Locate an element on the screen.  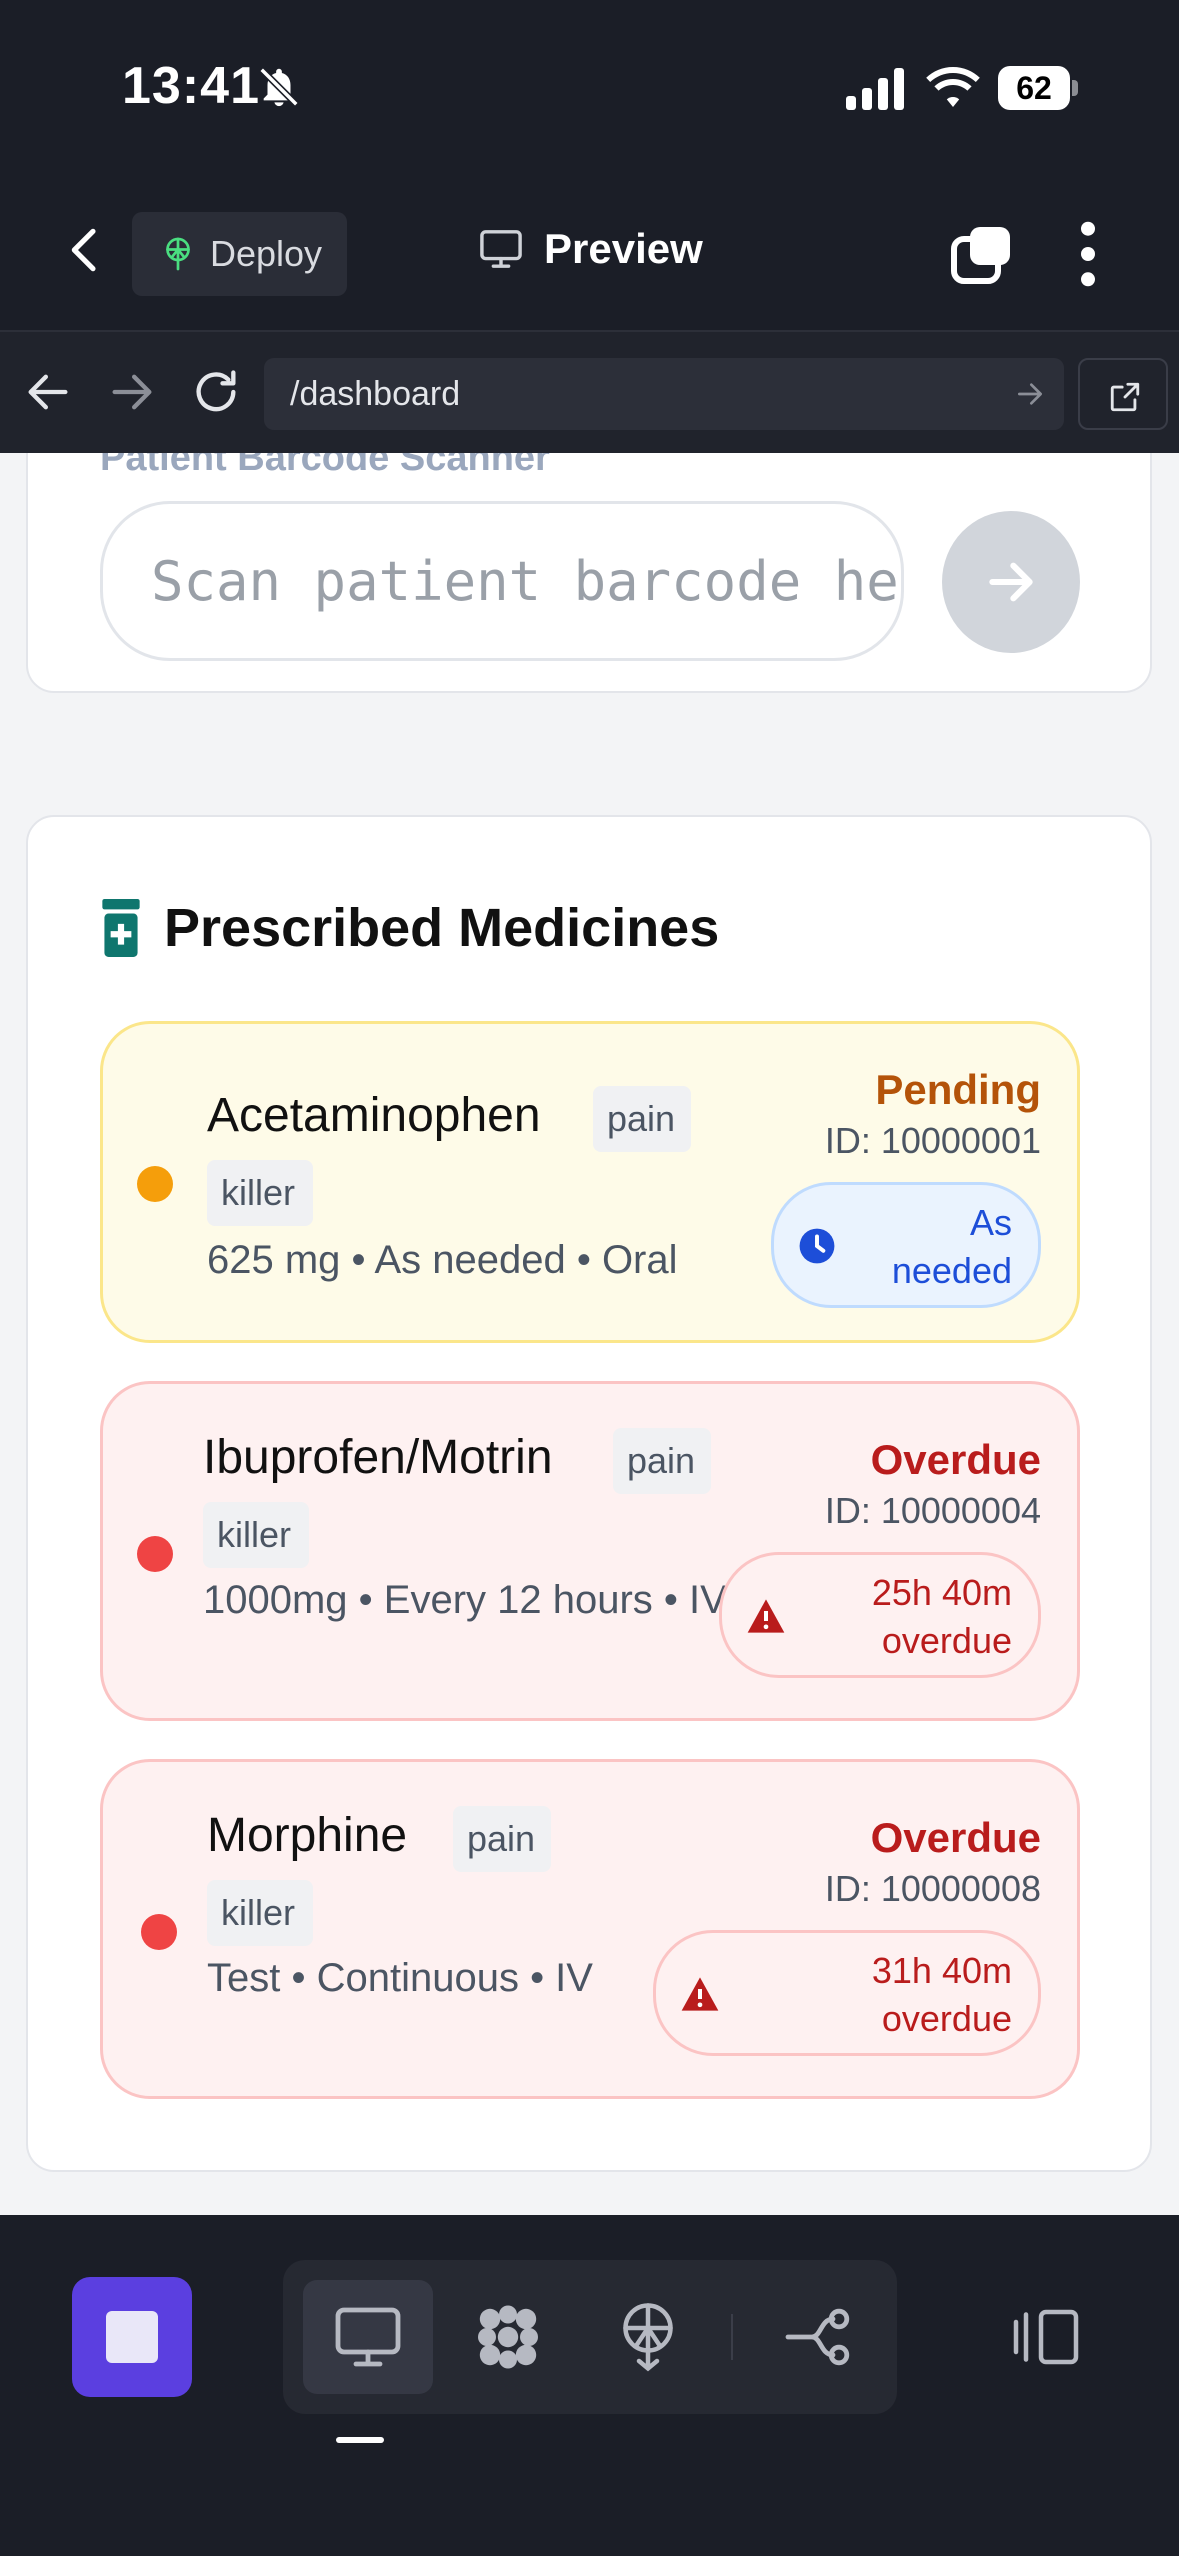
stop-icon is located at coordinates (132, 2337).